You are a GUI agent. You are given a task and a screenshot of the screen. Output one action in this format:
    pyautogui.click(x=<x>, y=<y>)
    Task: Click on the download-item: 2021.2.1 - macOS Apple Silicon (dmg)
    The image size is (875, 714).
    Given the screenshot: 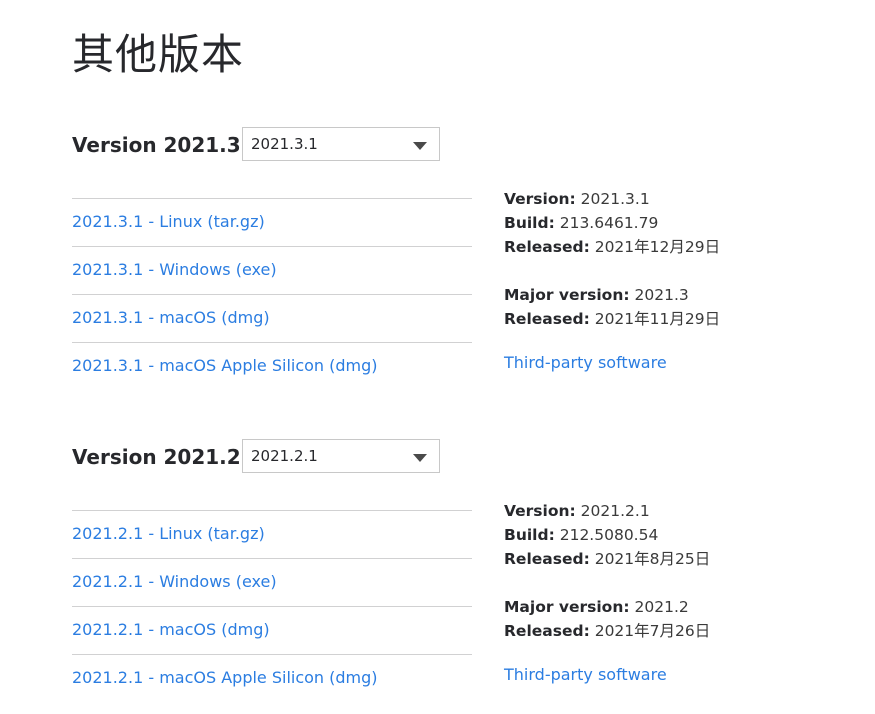 What is the action you would take?
    pyautogui.click(x=272, y=678)
    